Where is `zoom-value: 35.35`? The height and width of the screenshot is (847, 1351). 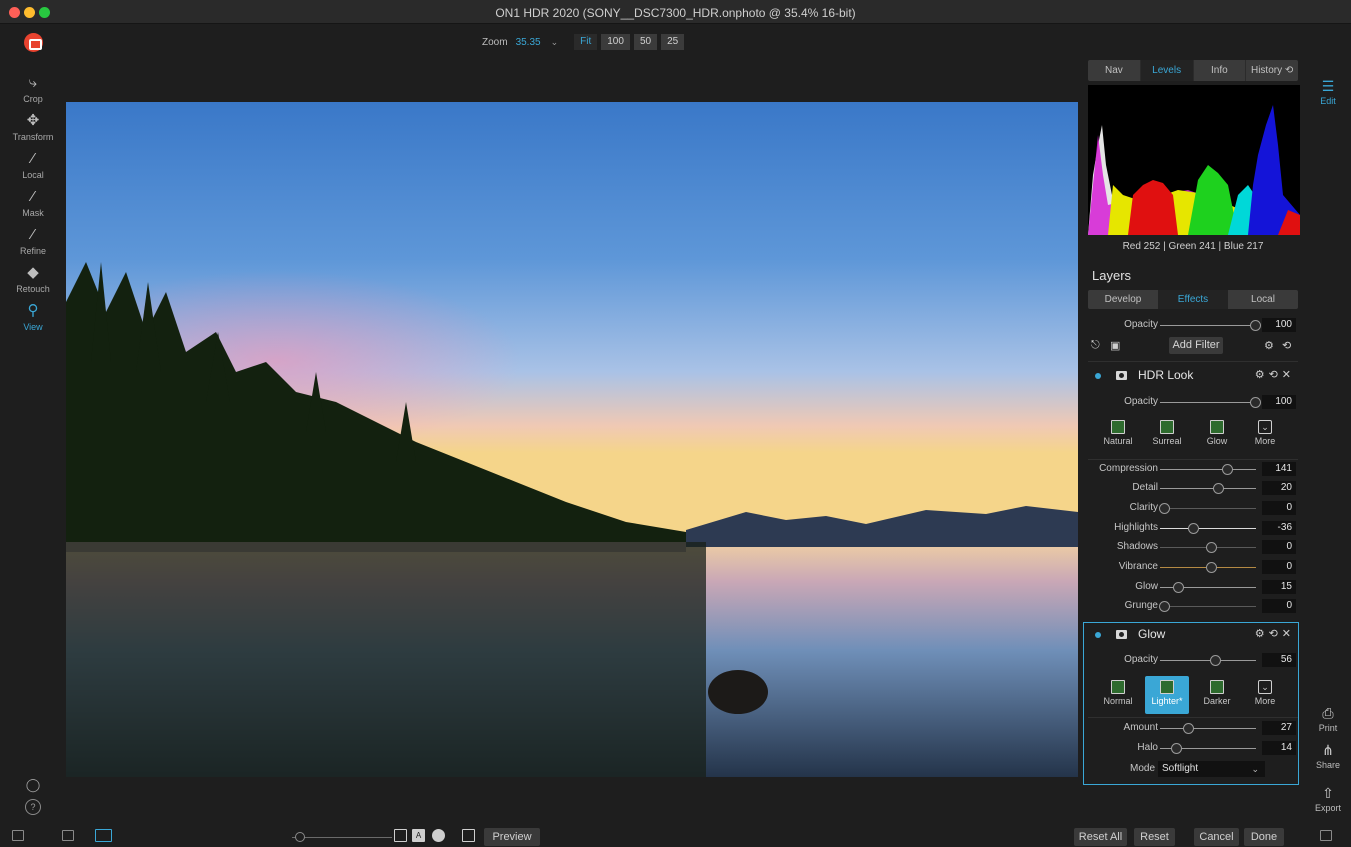
zoom-value: 35.35 is located at coordinates (528, 42).